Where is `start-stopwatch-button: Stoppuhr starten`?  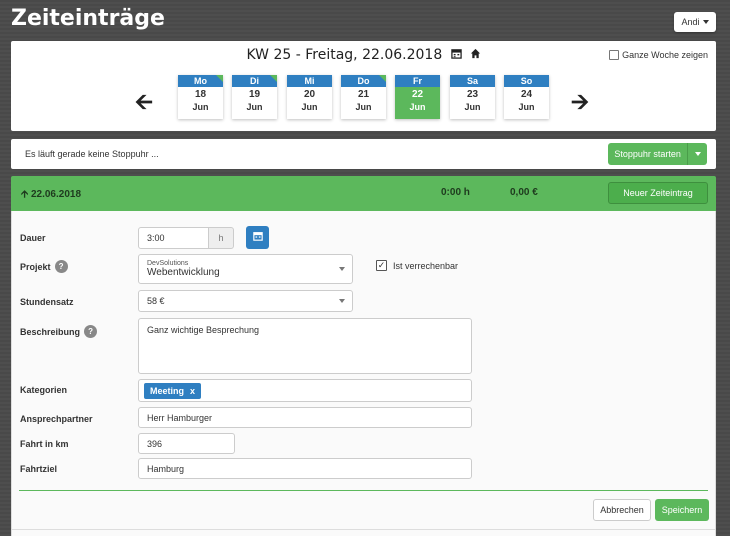 start-stopwatch-button: Stoppuhr starten is located at coordinates (657, 154).